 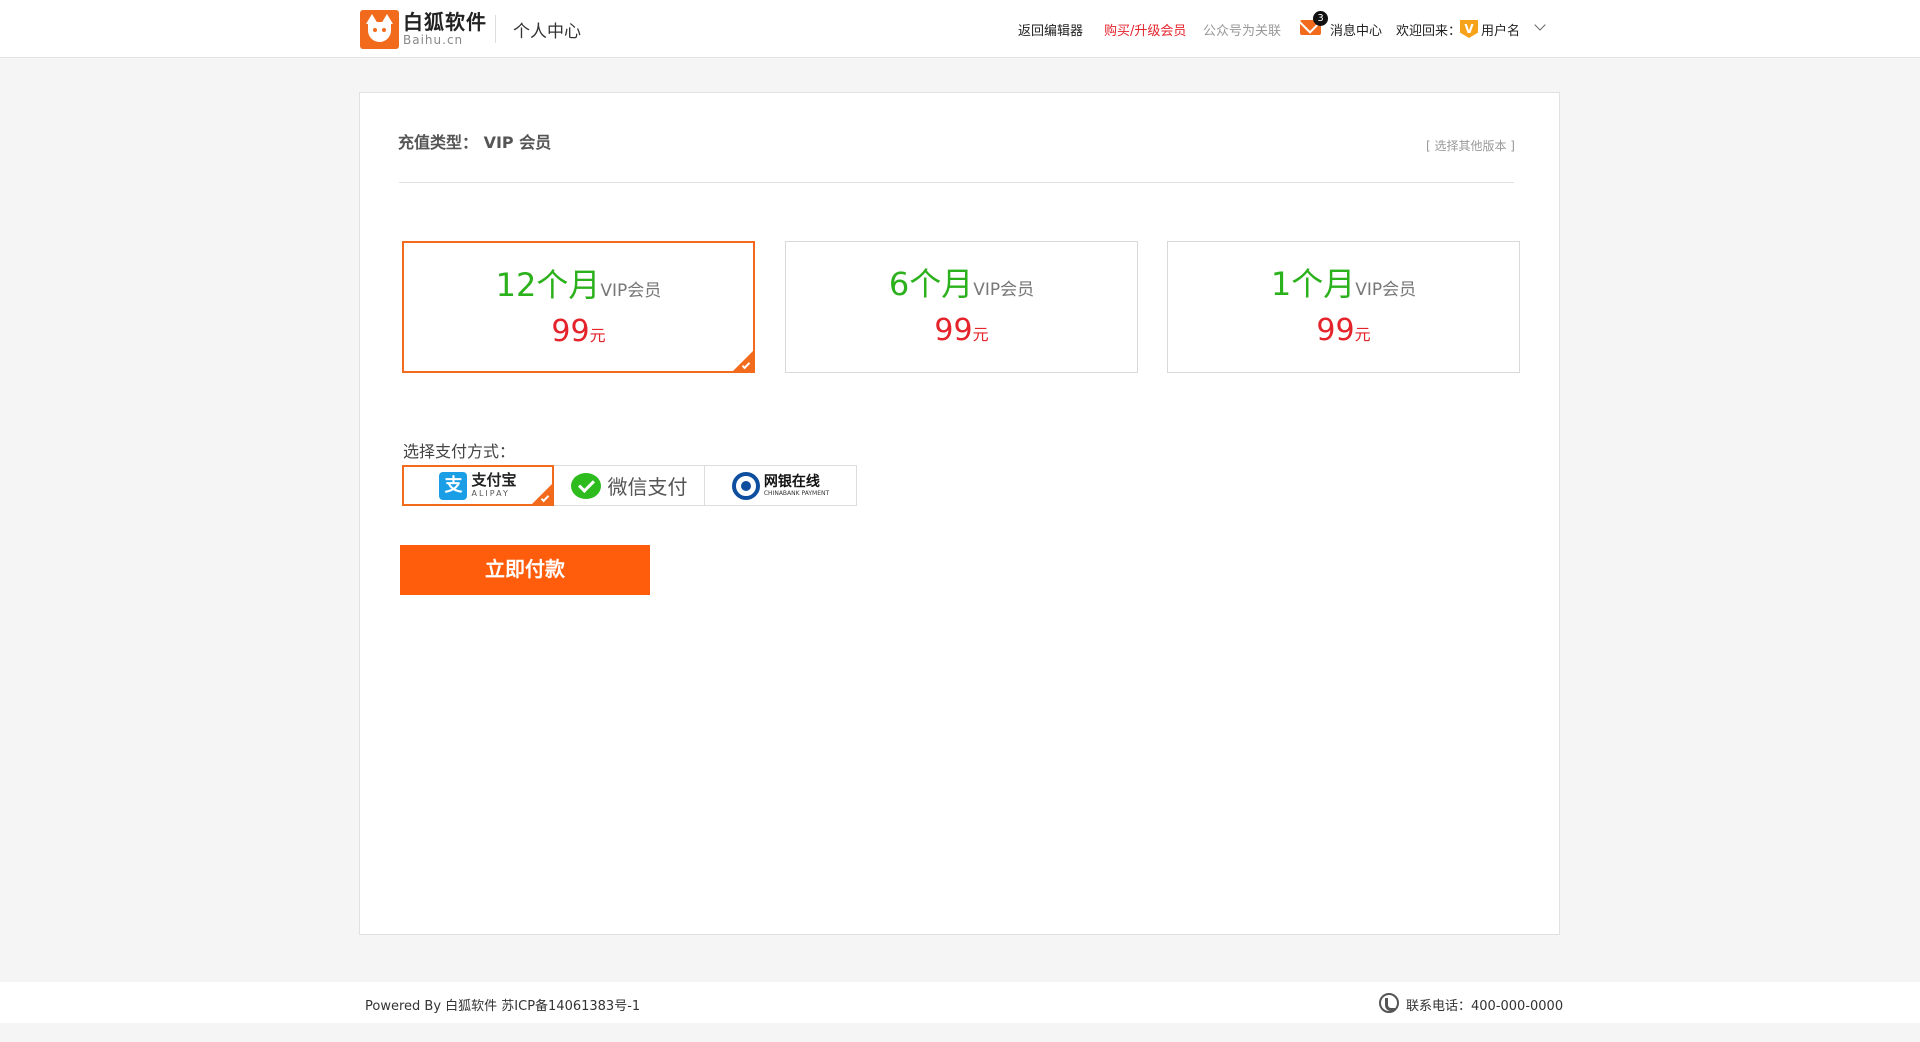 I want to click on payment-option-wechat: 微信支付, so click(x=629, y=485).